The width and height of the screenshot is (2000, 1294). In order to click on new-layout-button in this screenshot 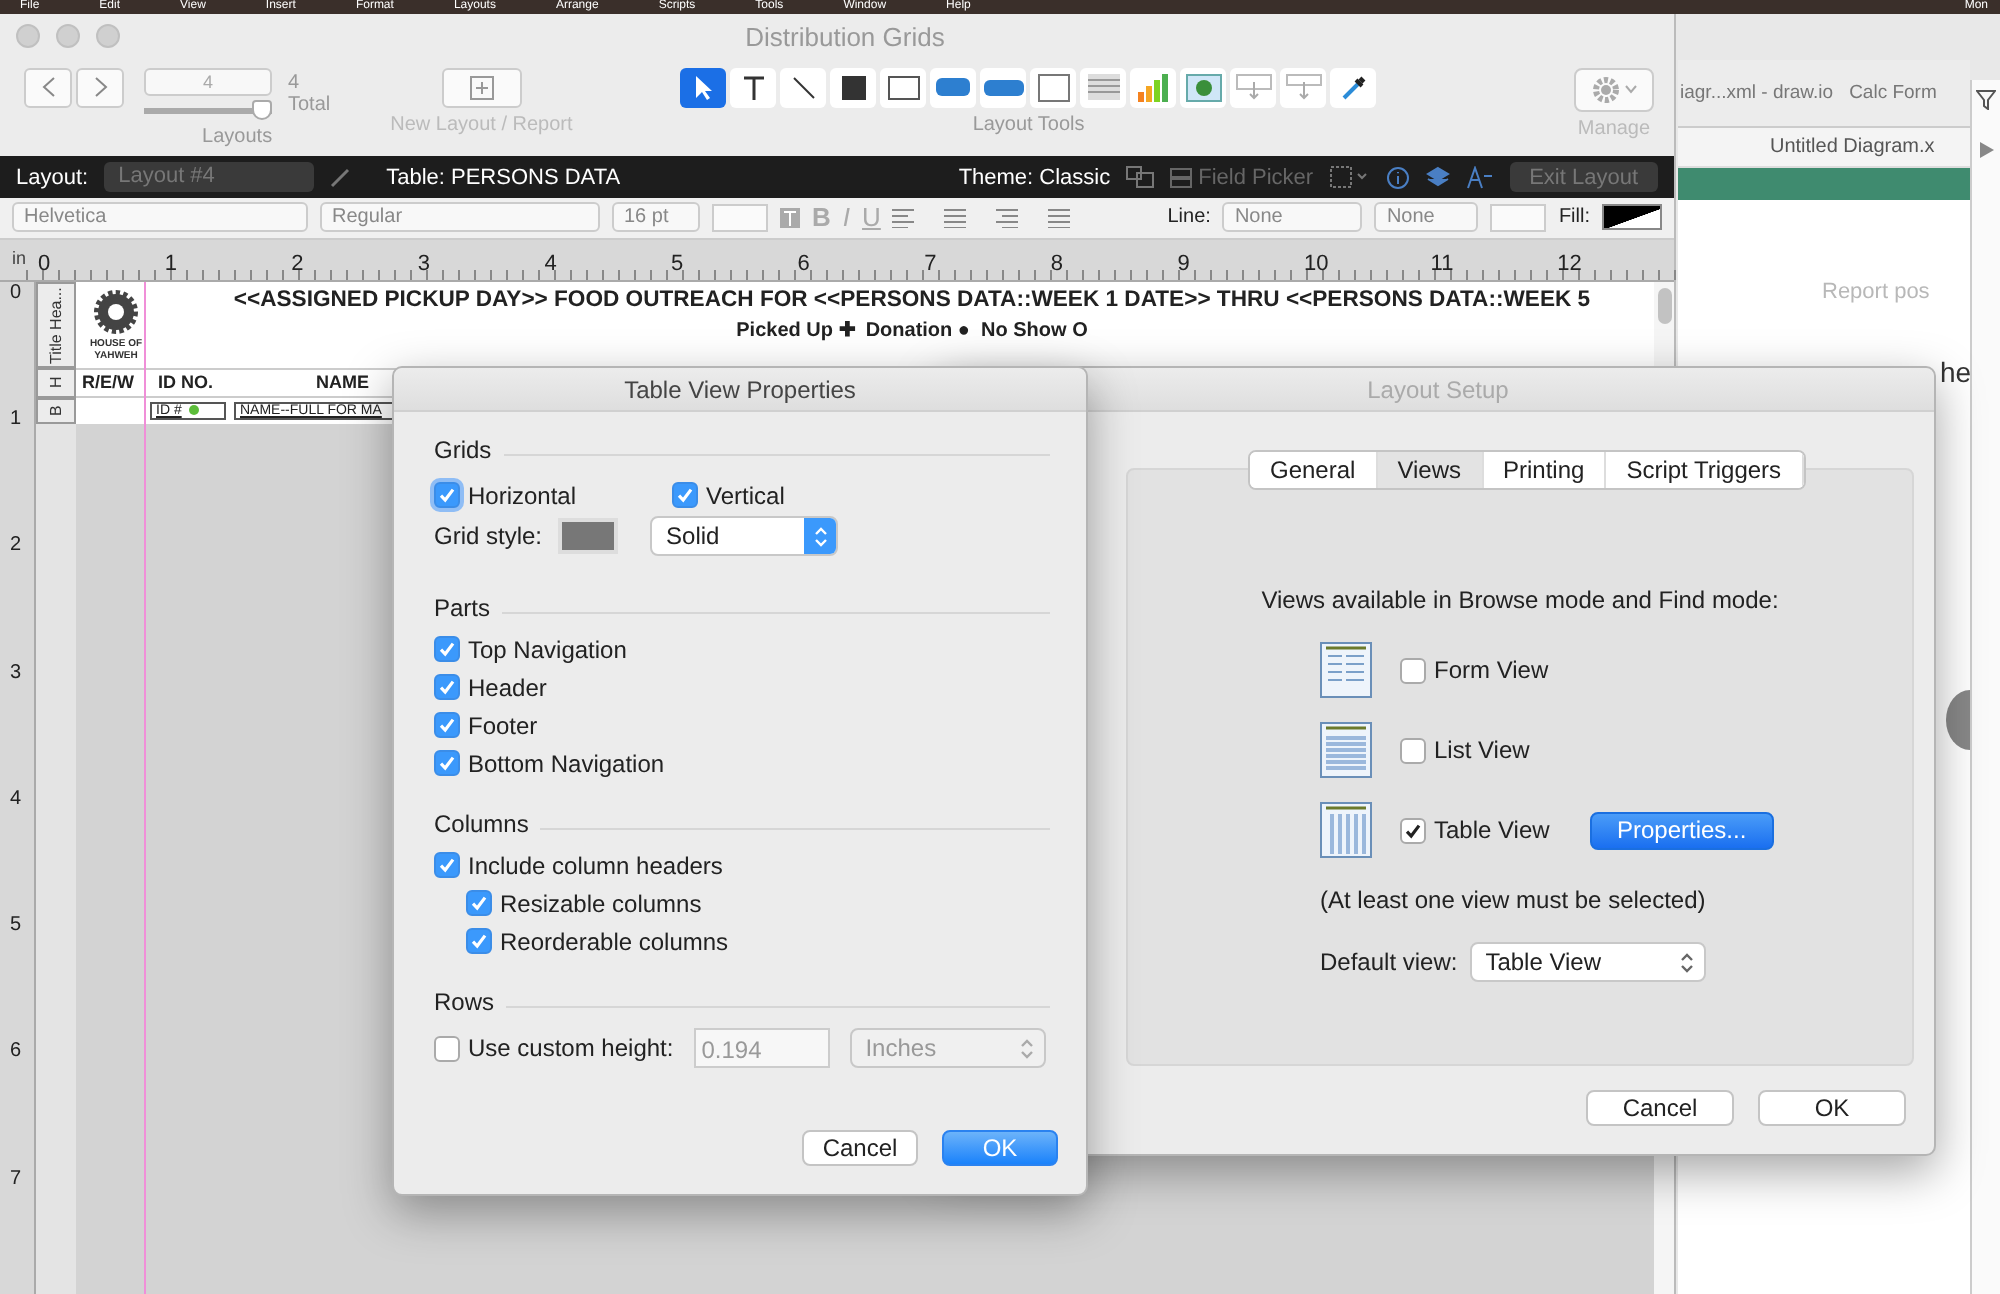, I will do `click(481, 87)`.